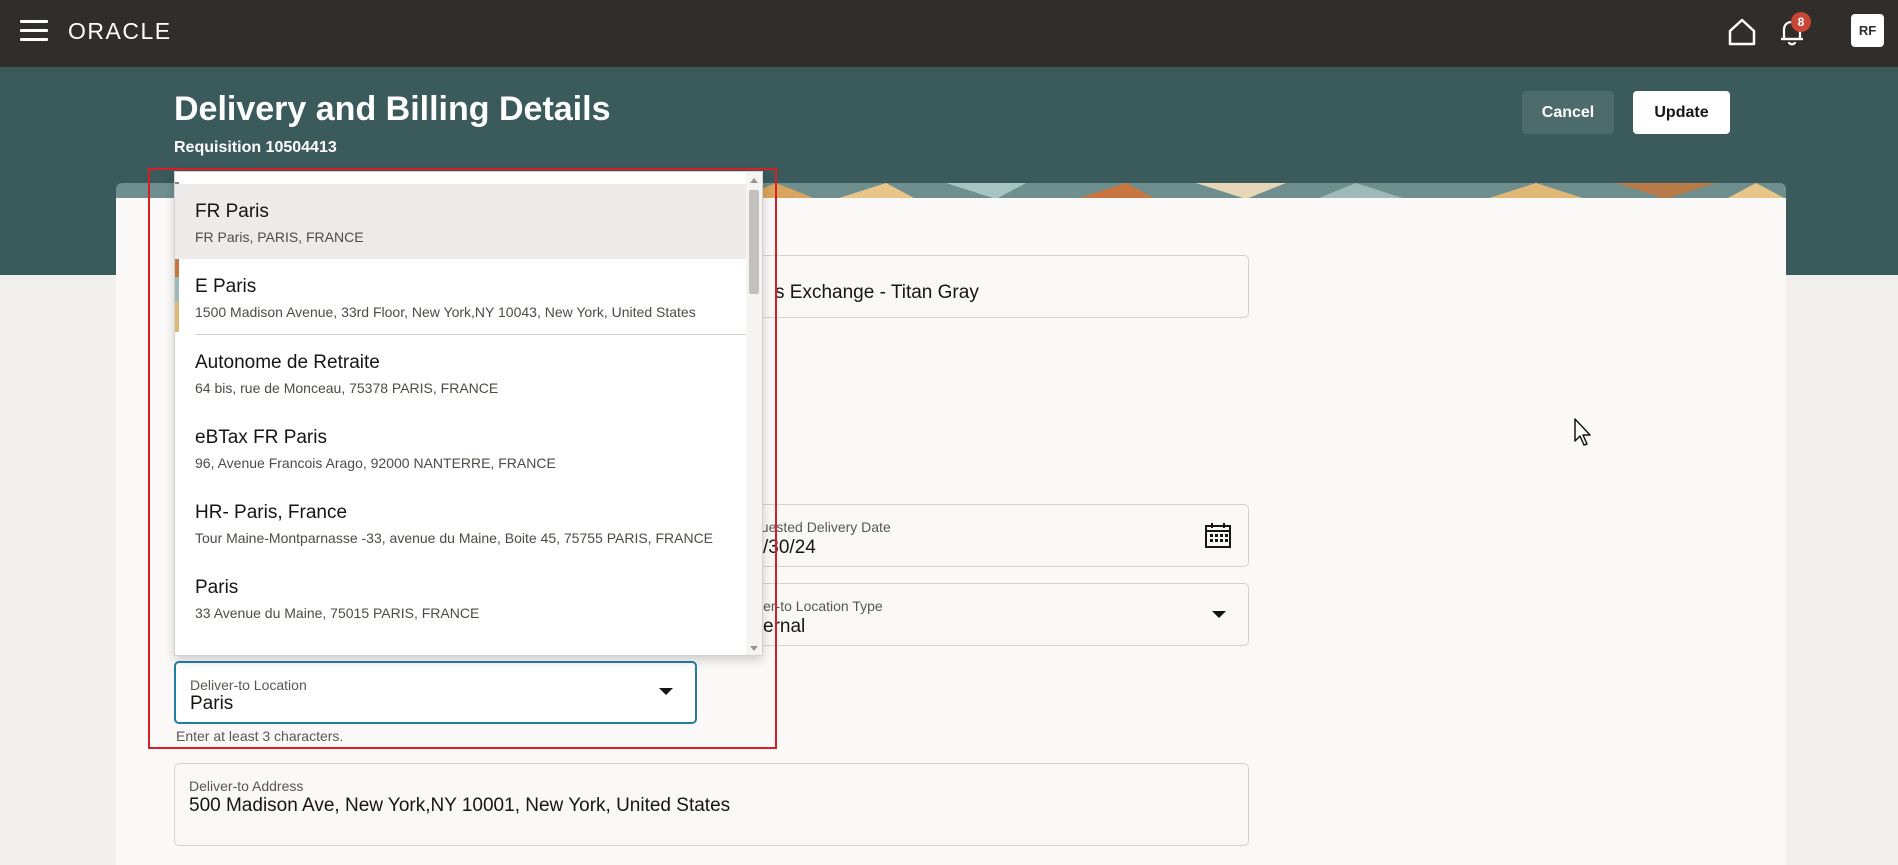 Image resolution: width=1898 pixels, height=865 pixels. What do you see at coordinates (754, 413) in the screenshot?
I see `listbox-scrollbar` at bounding box center [754, 413].